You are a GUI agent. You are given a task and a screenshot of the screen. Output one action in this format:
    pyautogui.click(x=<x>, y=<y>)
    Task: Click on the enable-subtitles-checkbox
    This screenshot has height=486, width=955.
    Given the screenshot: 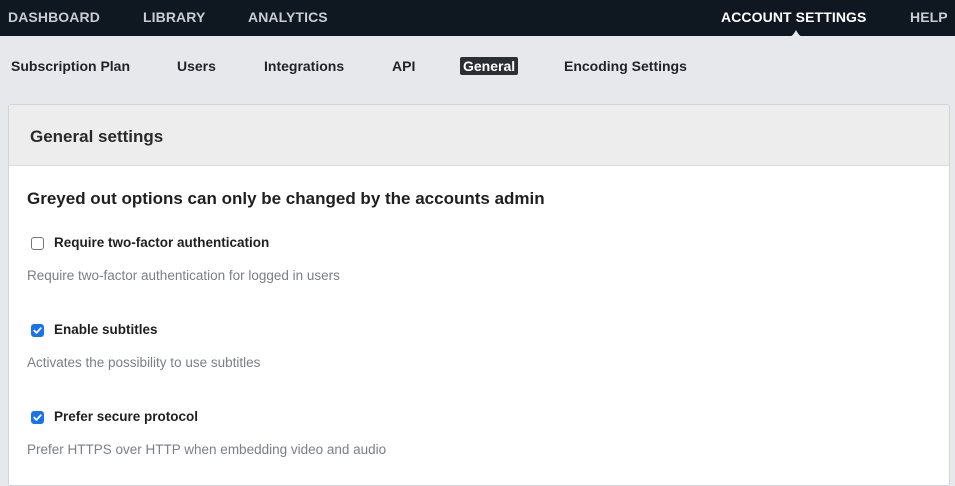 What is the action you would take?
    pyautogui.click(x=37, y=330)
    